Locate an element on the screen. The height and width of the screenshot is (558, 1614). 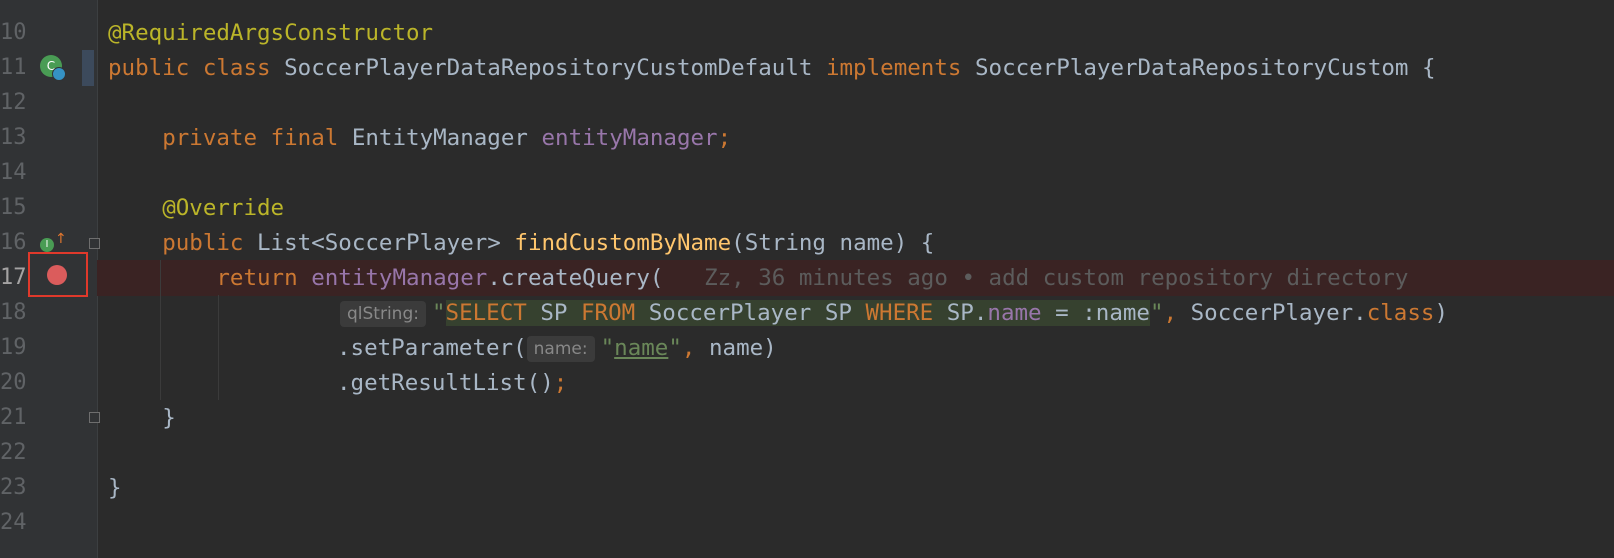
line-number: 12 is located at coordinates (13, 102).